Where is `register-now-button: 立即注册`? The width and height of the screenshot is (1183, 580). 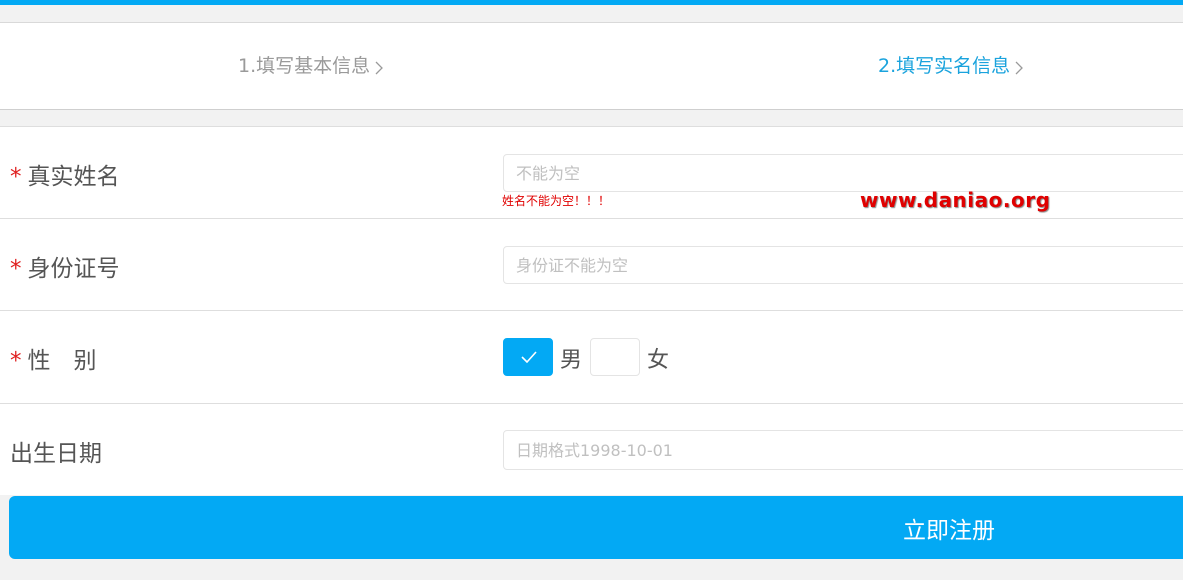 register-now-button: 立即注册 is located at coordinates (596, 527).